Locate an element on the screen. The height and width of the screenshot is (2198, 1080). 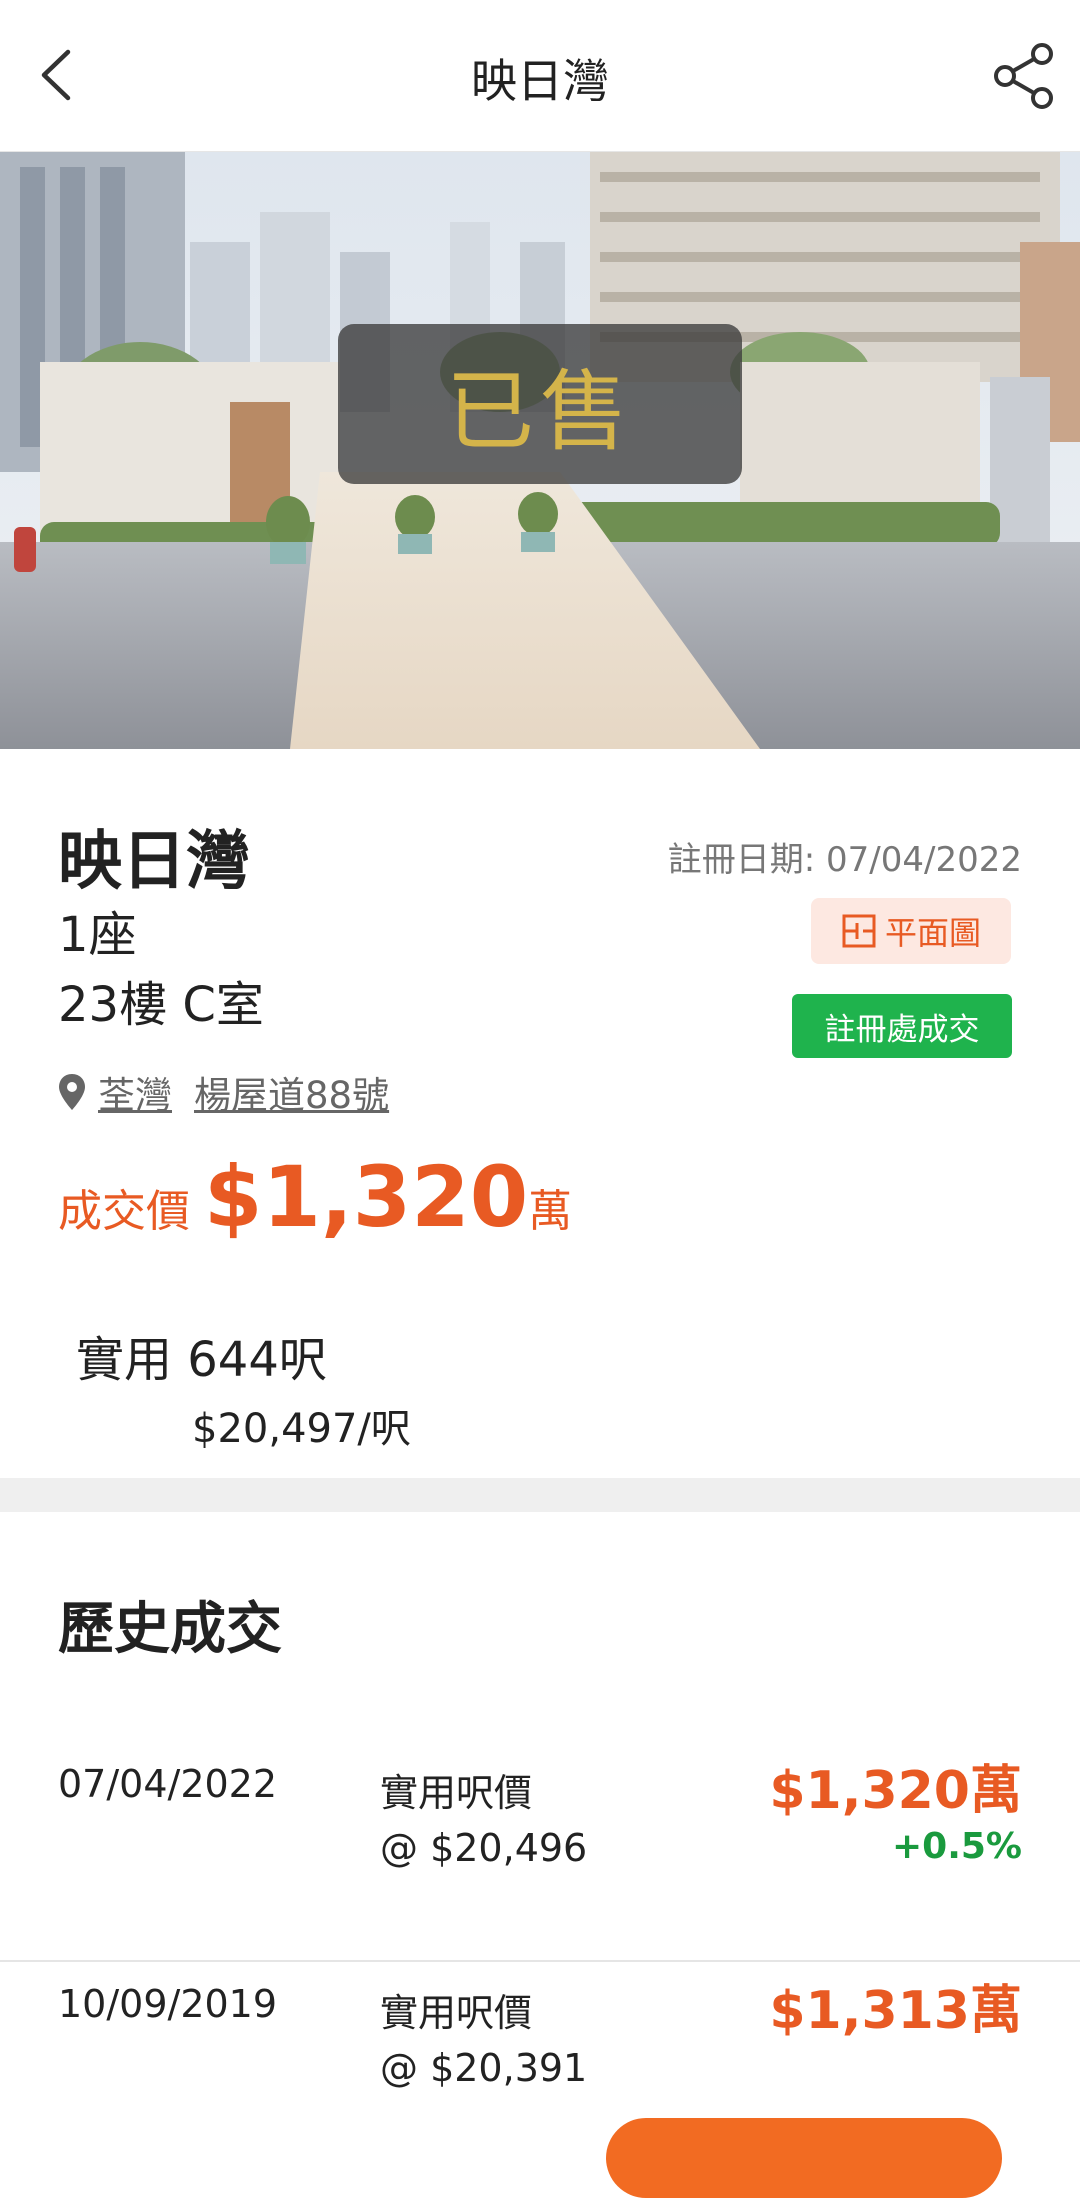
location-pin-icon is located at coordinates (72, 1092).